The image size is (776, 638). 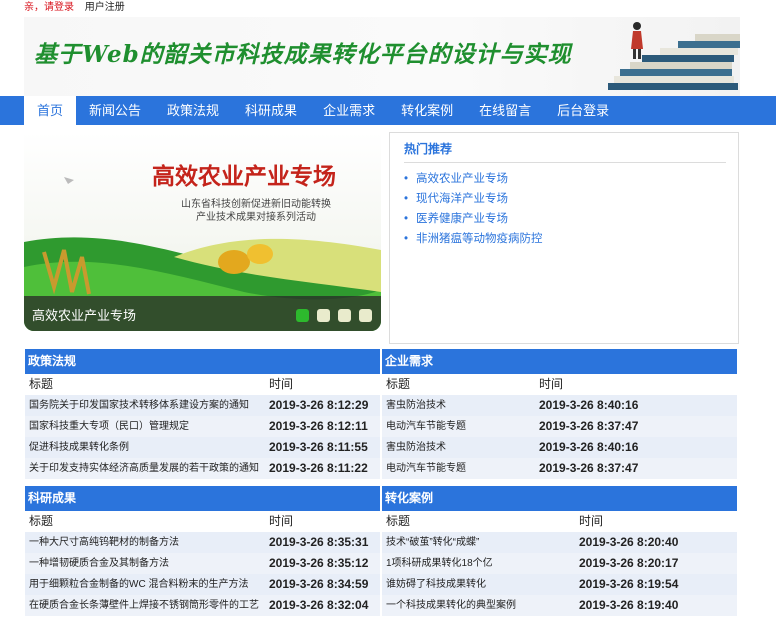 What do you see at coordinates (559, 605) in the screenshot?
I see `table-row: 一个科技成果转化的典型案例 2019-3-26 8:19:40` at bounding box center [559, 605].